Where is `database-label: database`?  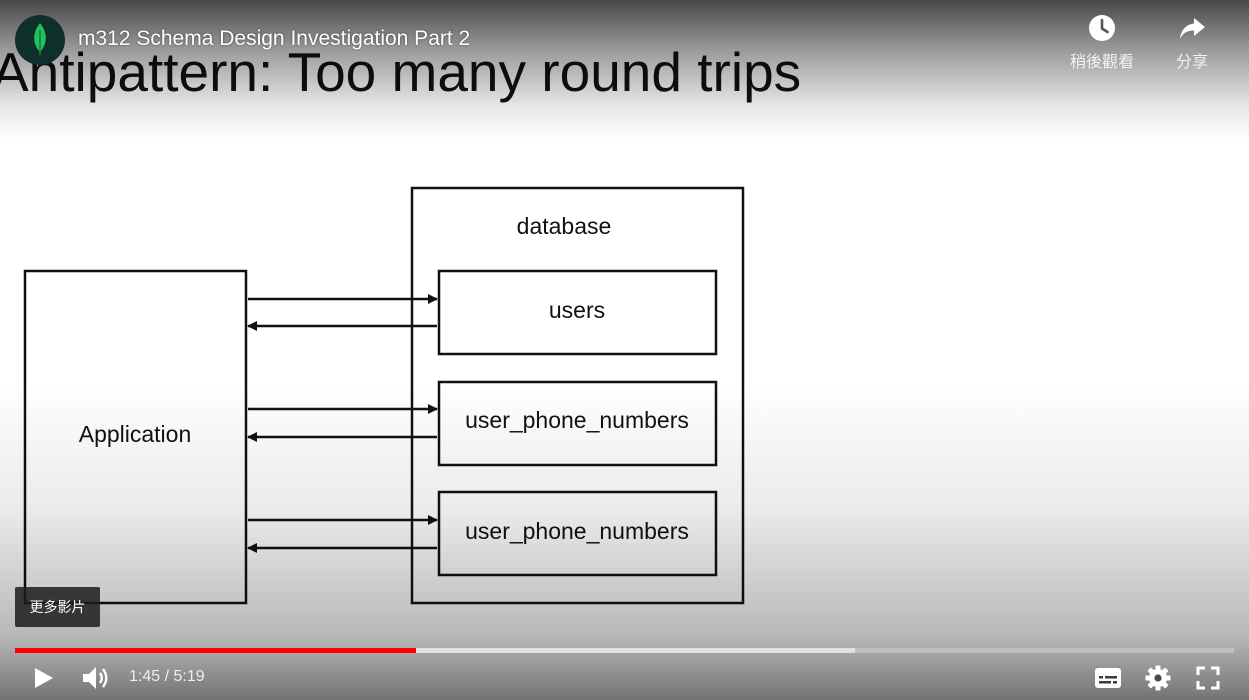
database-label: database is located at coordinates (564, 226).